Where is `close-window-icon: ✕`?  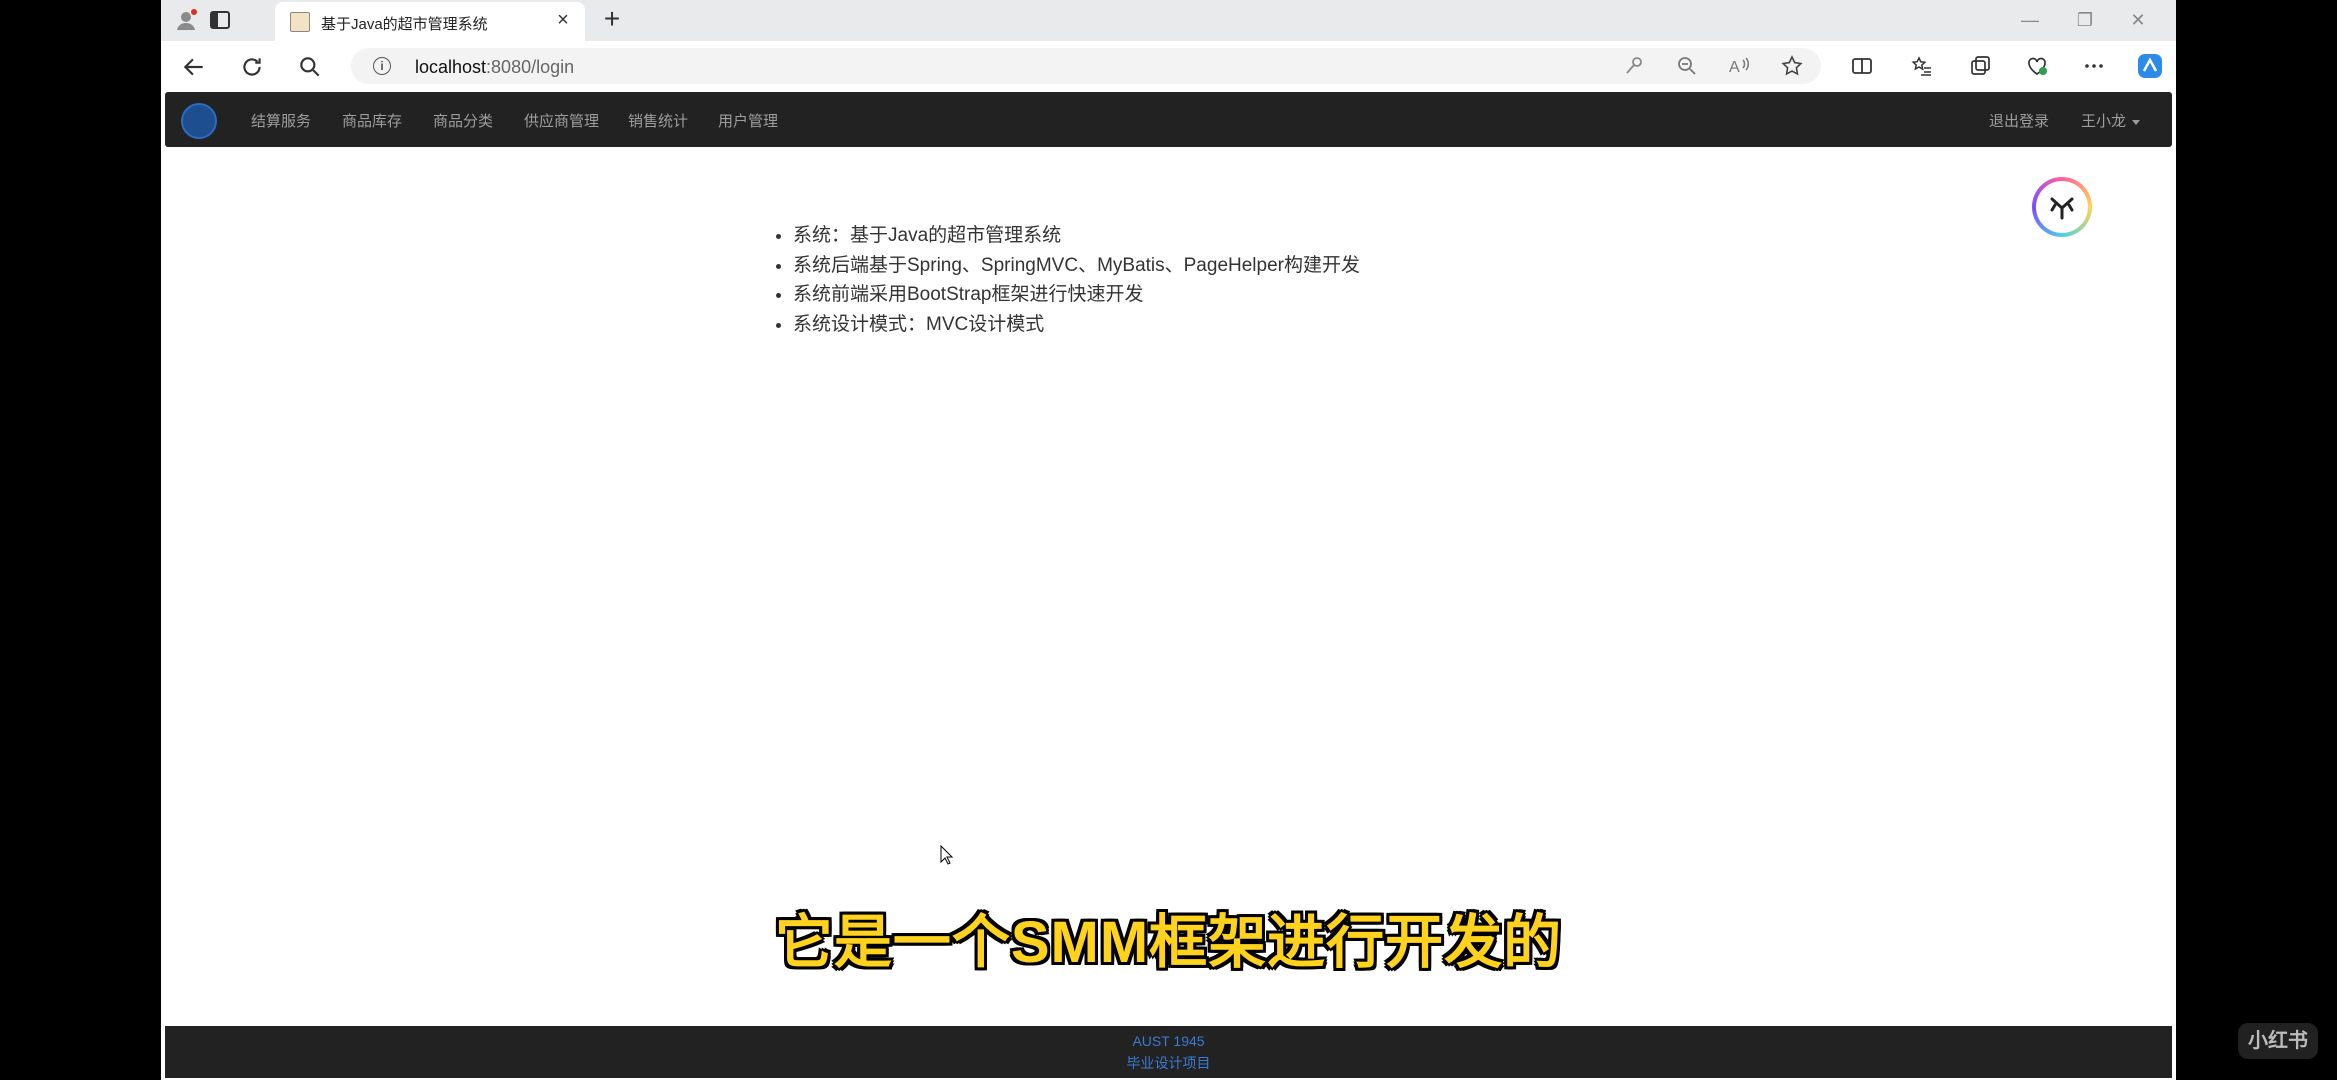
close-window-icon: ✕ is located at coordinates (2138, 20).